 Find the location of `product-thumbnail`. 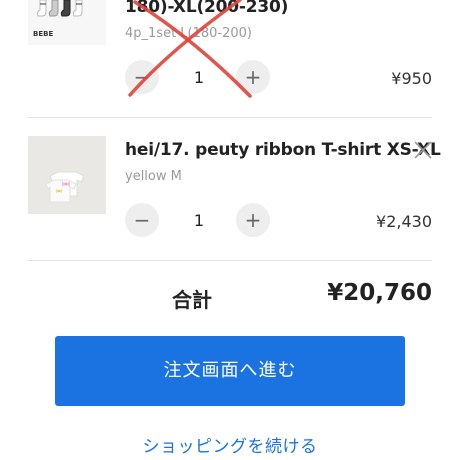

product-thumbnail is located at coordinates (67, 175).